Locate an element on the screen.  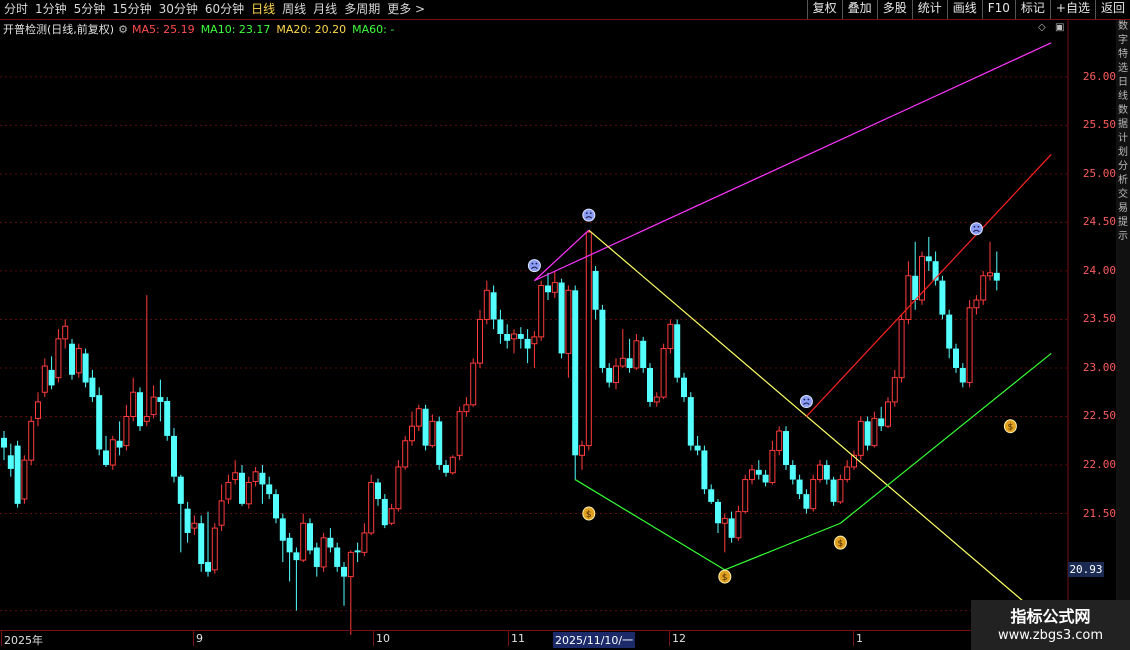
period-tab: 60分钟 is located at coordinates (224, 9).